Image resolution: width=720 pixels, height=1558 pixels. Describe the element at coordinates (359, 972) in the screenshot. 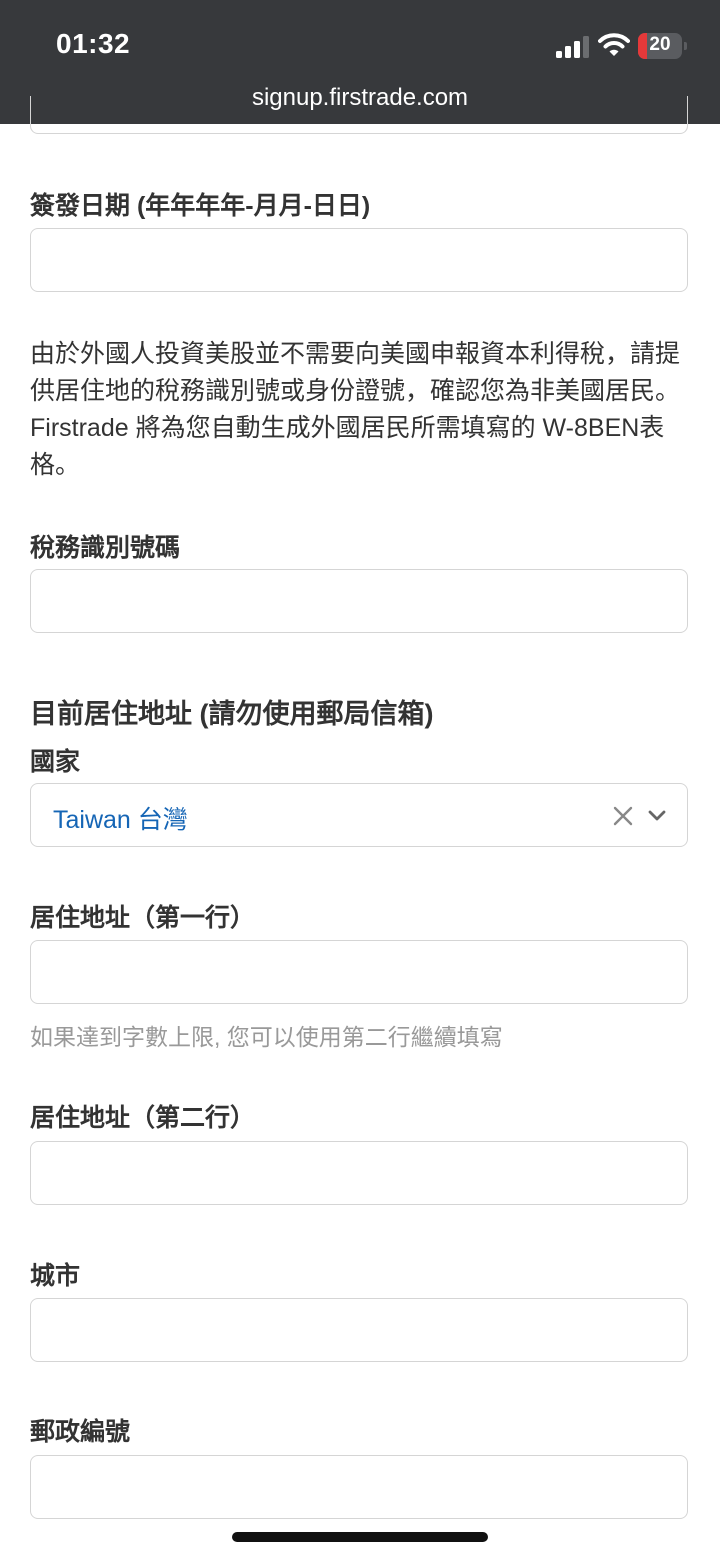

I see `address-line1-input` at that location.